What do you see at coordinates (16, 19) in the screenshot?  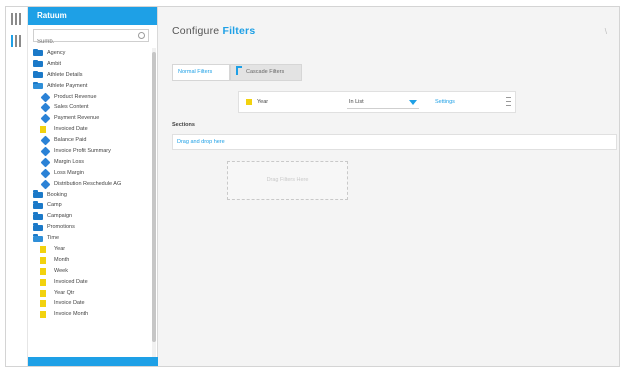 I see `columns-icon` at bounding box center [16, 19].